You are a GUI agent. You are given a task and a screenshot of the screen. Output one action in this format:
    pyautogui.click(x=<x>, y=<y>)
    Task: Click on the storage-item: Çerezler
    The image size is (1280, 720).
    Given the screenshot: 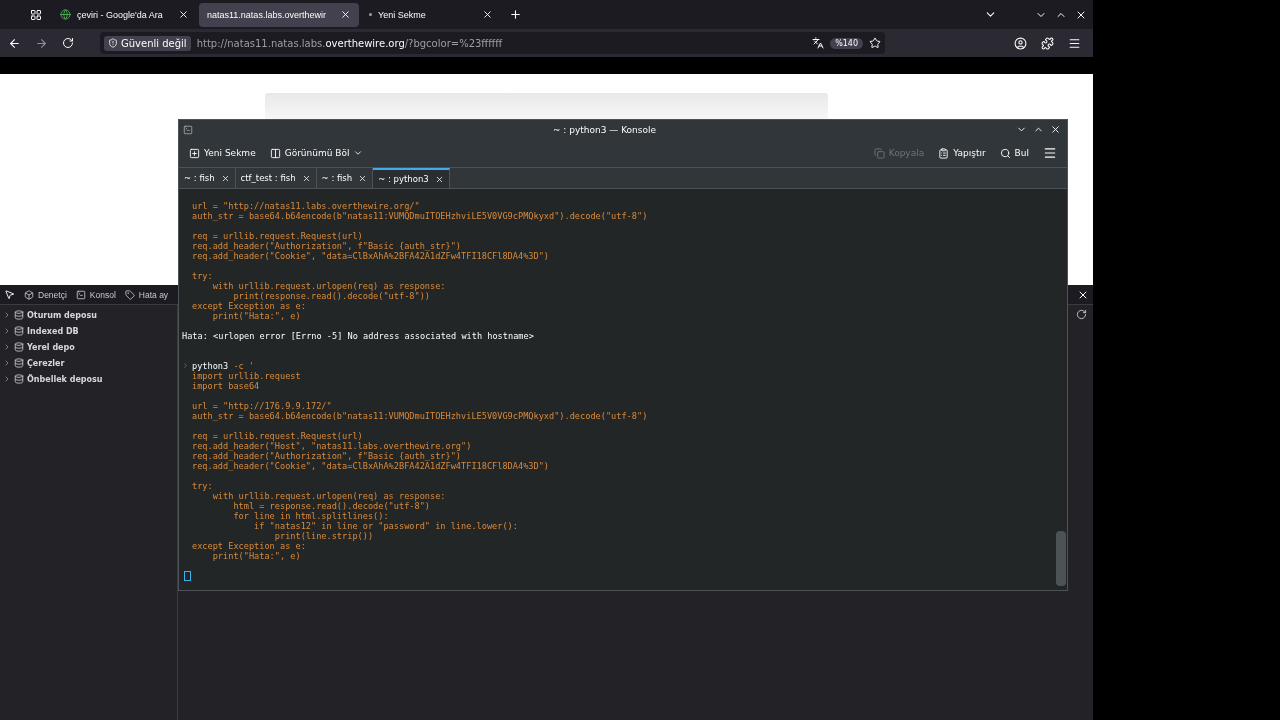 What is the action you would take?
    pyautogui.click(x=88, y=363)
    